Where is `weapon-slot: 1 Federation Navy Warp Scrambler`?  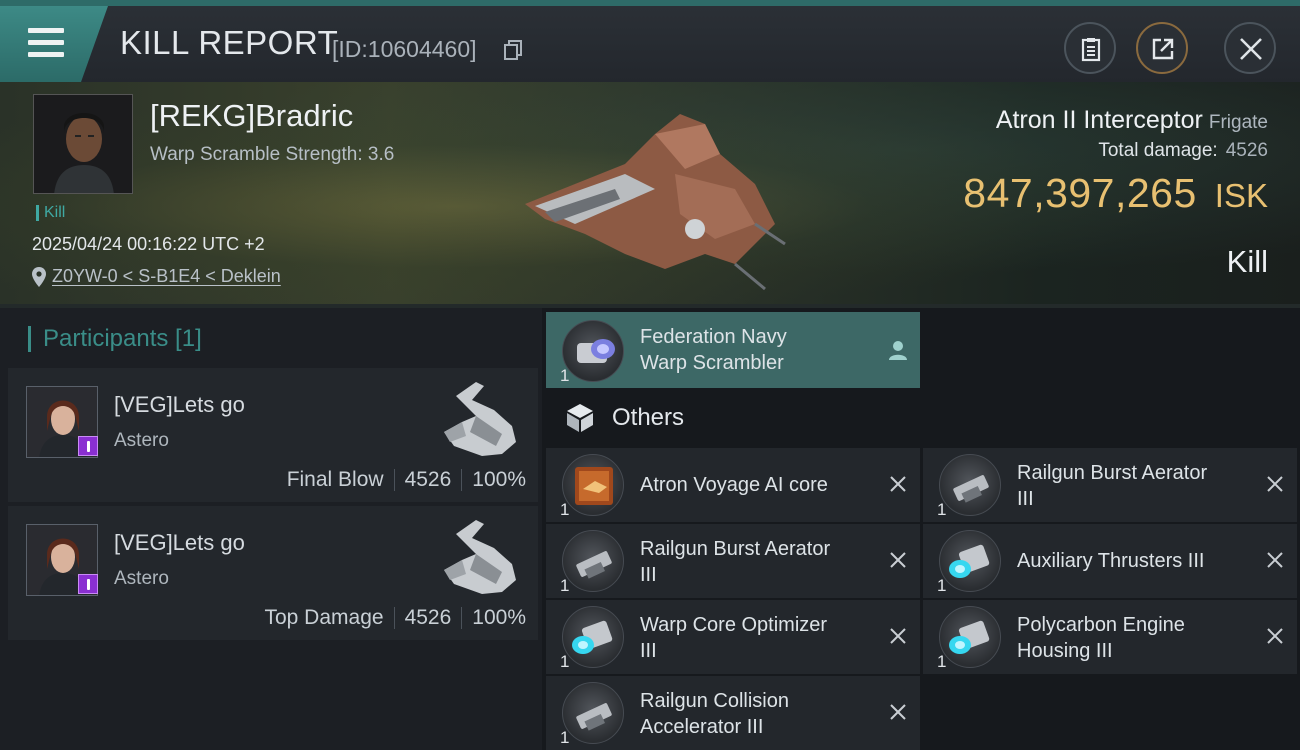
weapon-slot: 1 Federation Navy Warp Scrambler is located at coordinates (733, 350).